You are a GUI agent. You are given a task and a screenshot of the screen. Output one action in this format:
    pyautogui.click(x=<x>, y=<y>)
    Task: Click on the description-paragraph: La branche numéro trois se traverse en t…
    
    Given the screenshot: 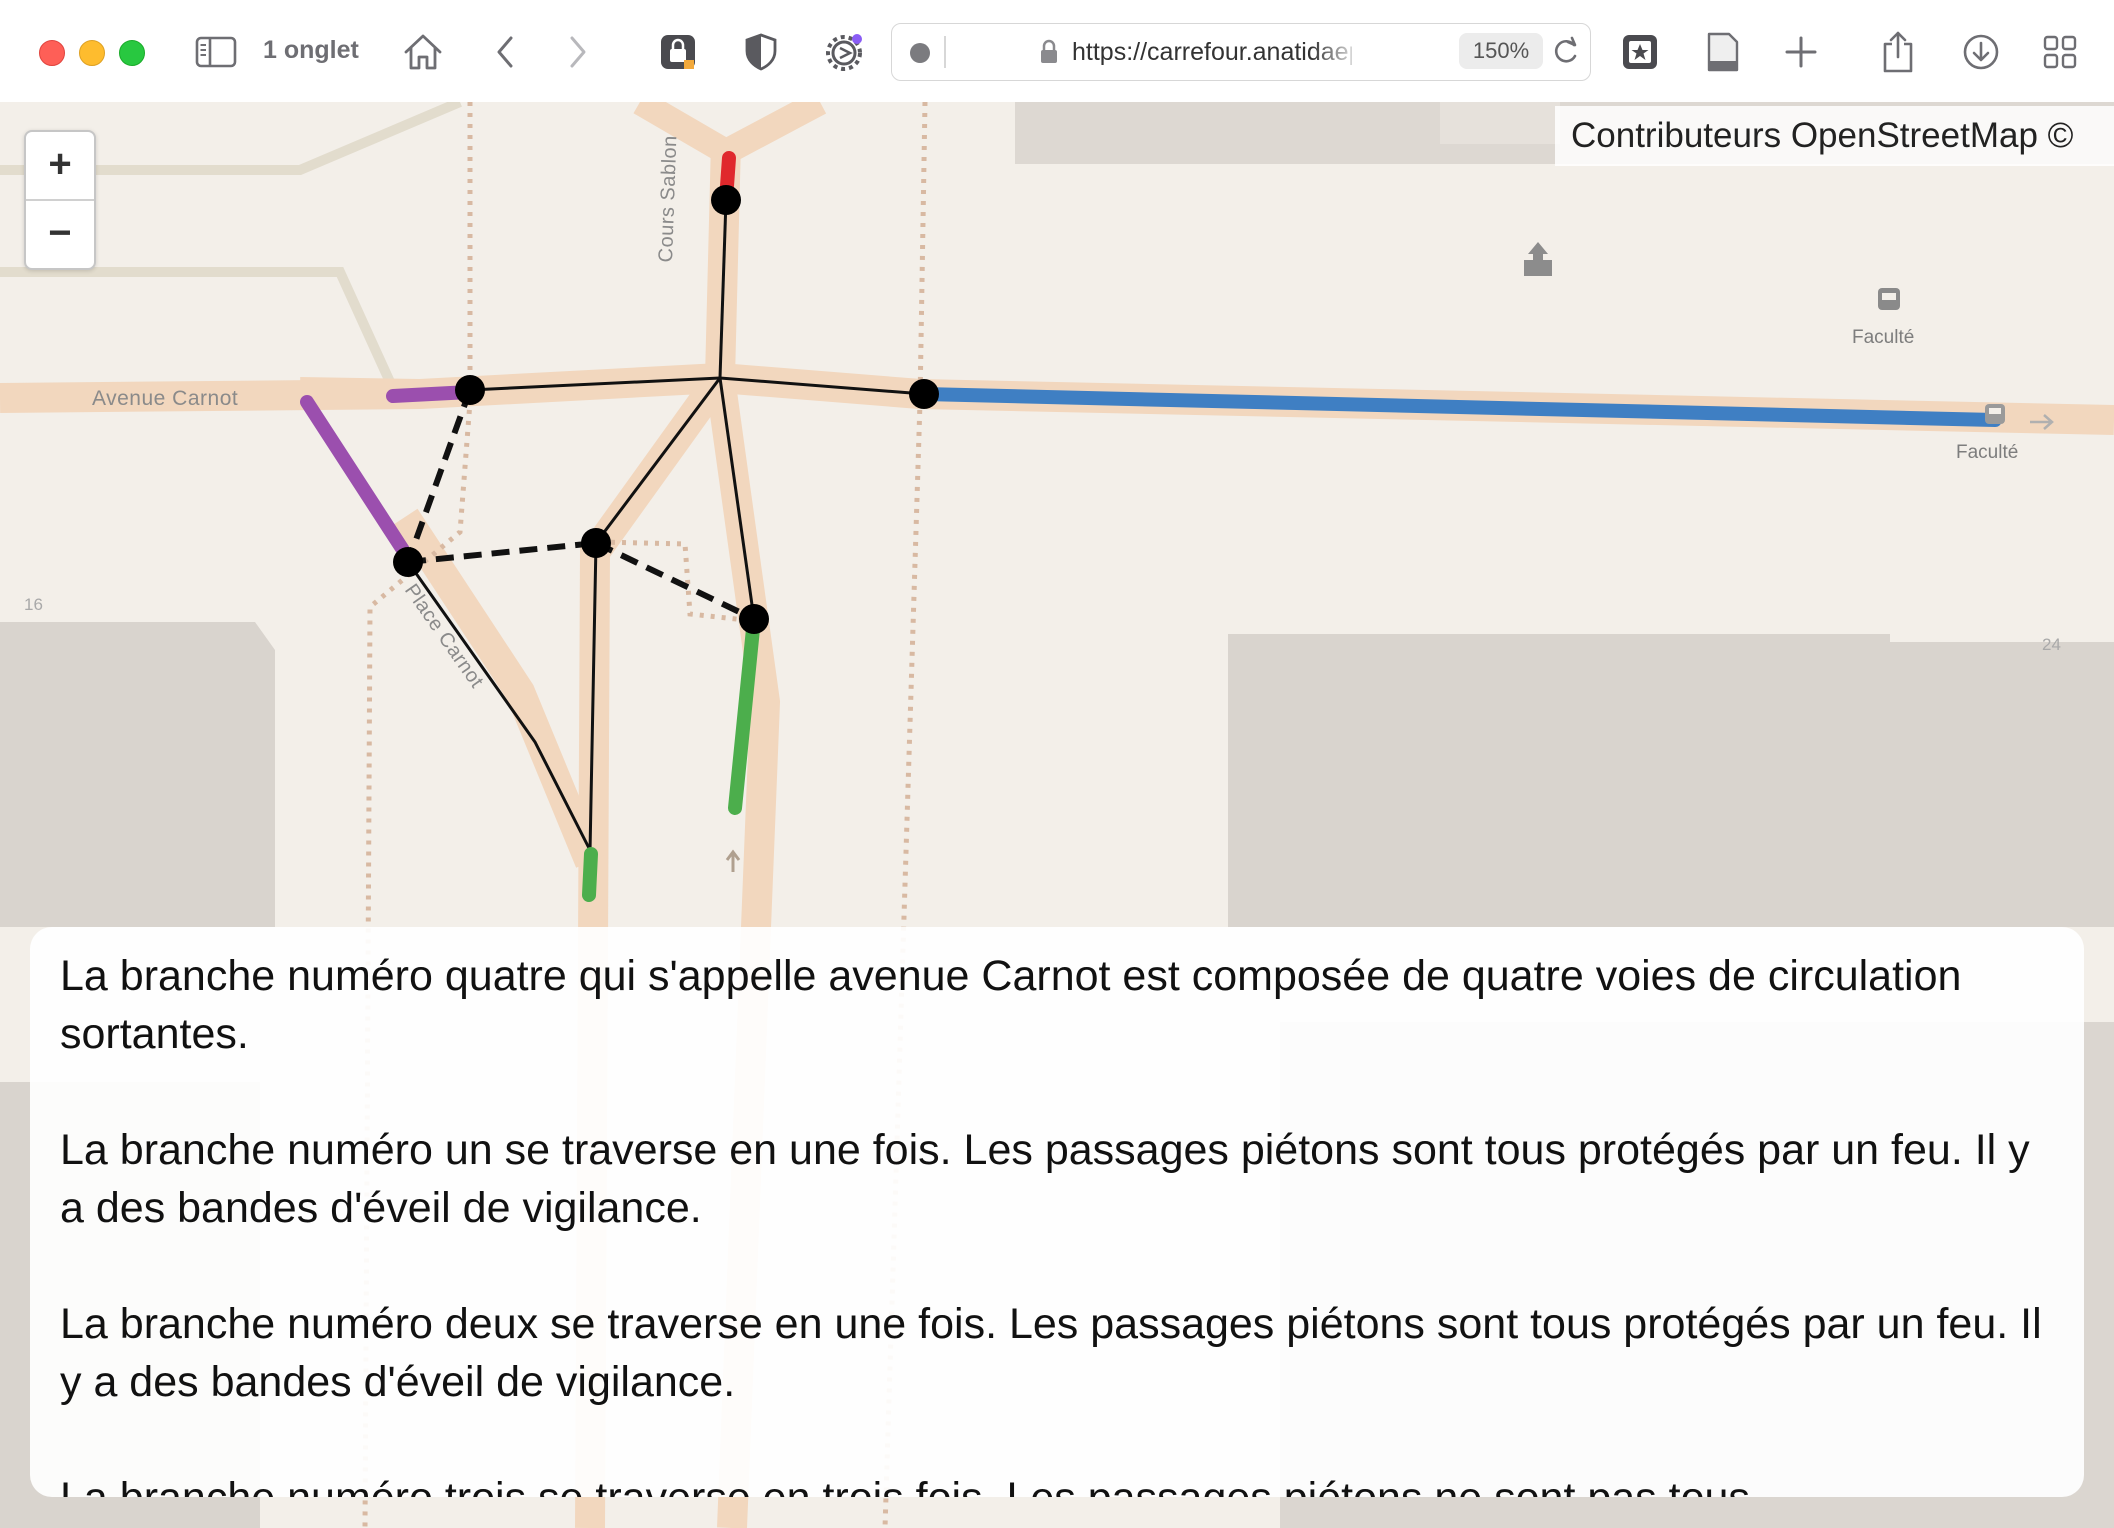 What is the action you would take?
    pyautogui.click(x=1055, y=1483)
    